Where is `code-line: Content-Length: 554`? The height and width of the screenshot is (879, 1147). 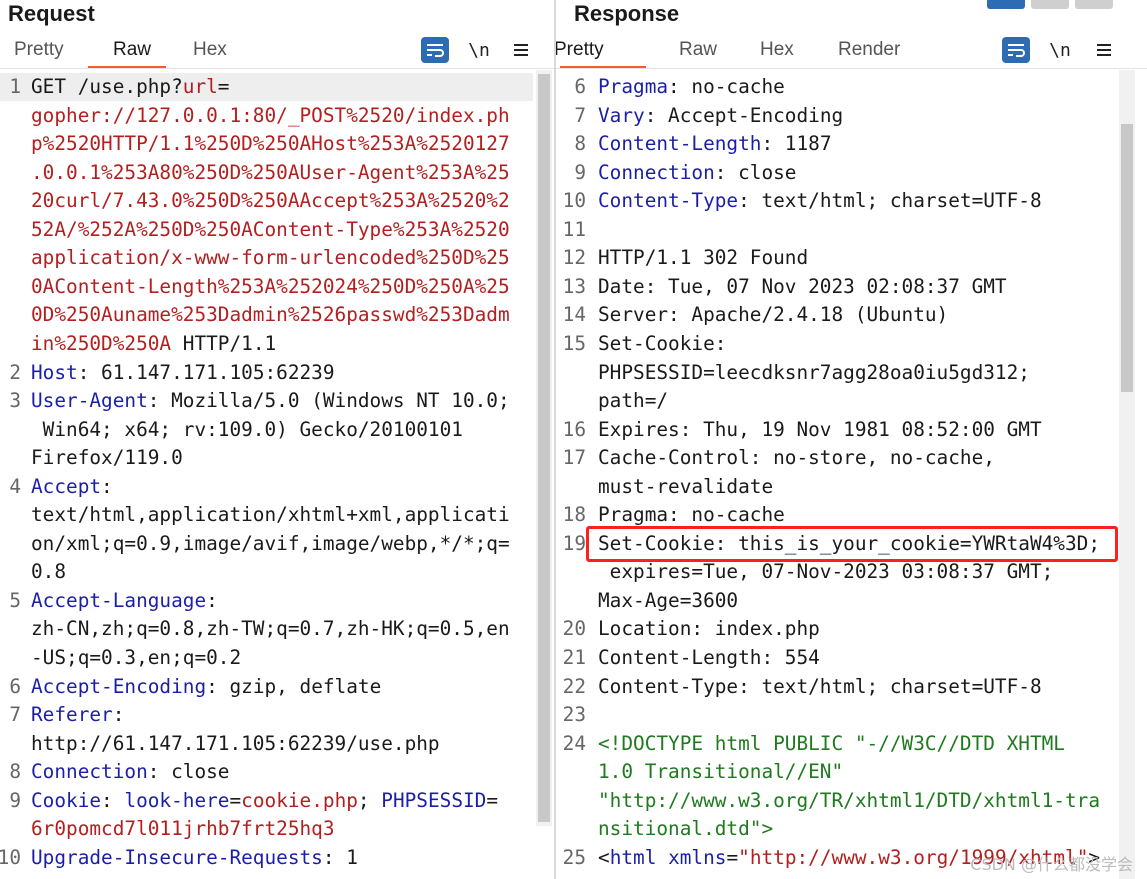
code-line: Content-Length: 554 is located at coordinates (709, 658).